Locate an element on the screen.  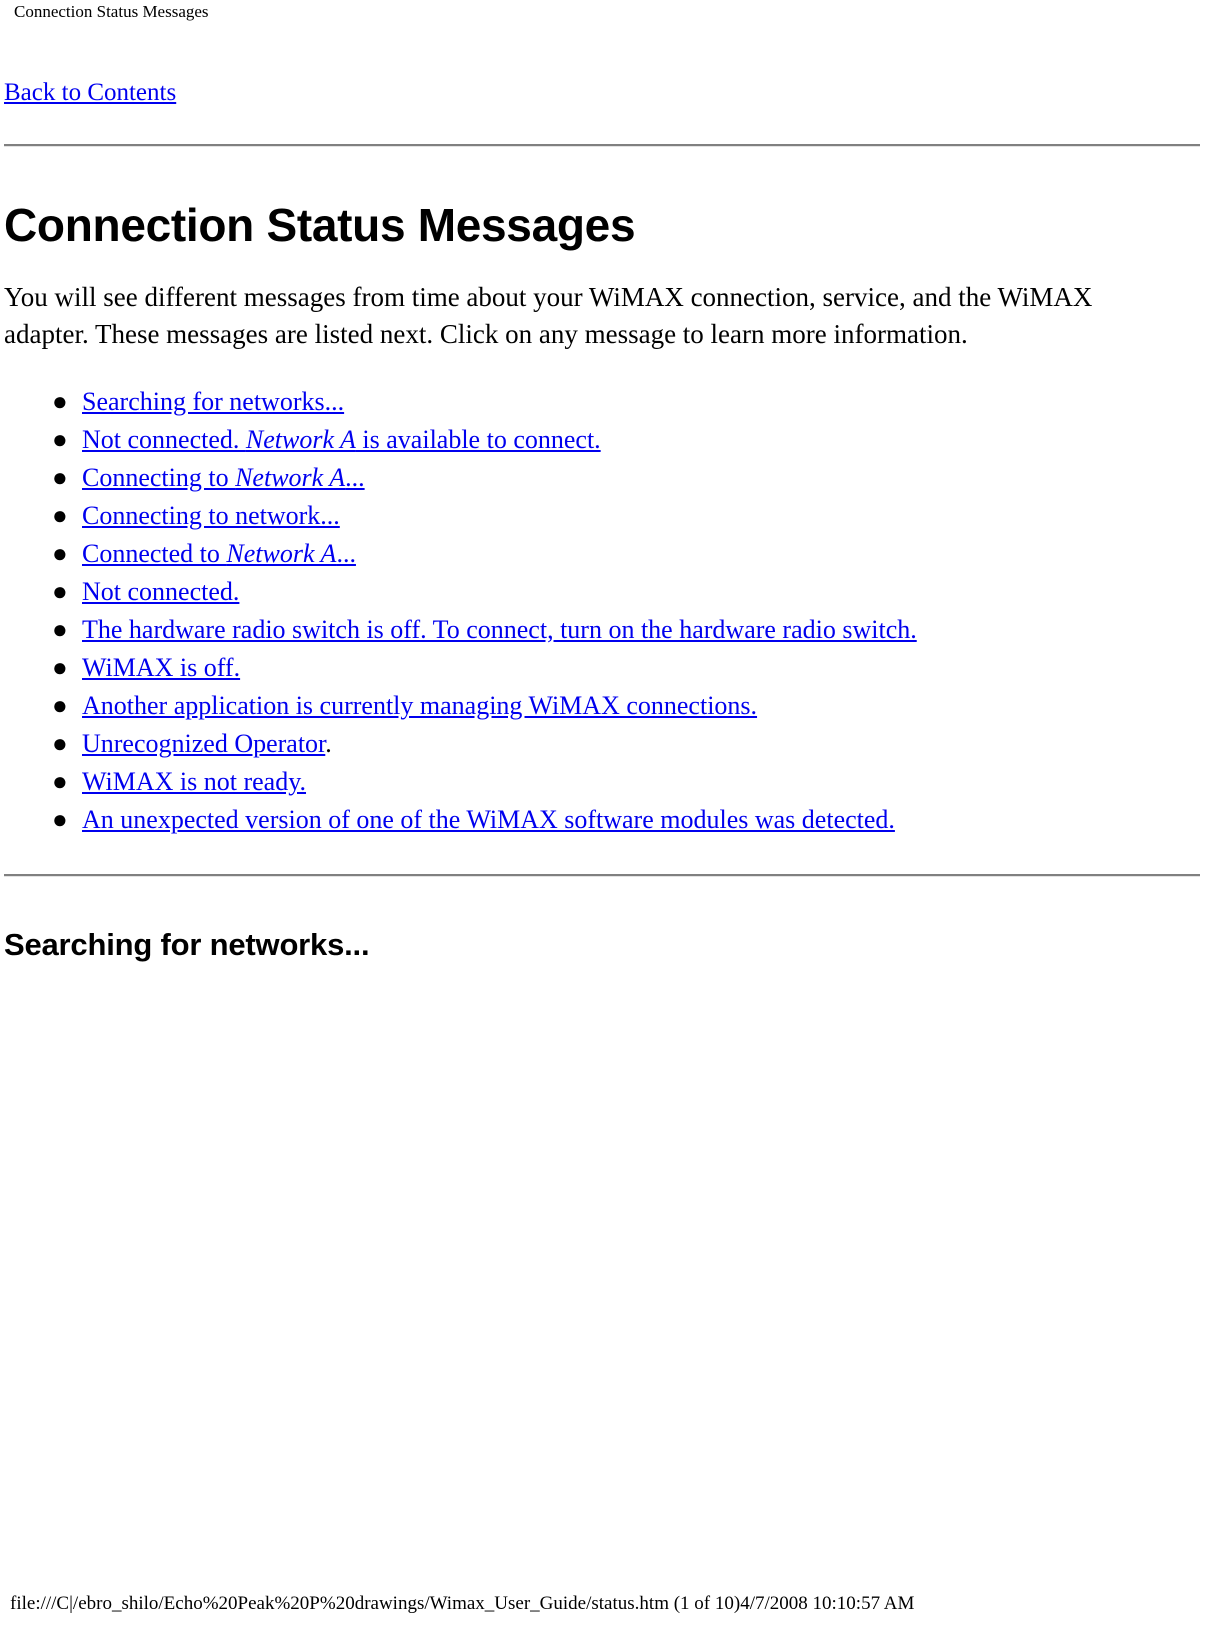
running-header-title: Connection Status Messages is located at coordinates (111, 11).